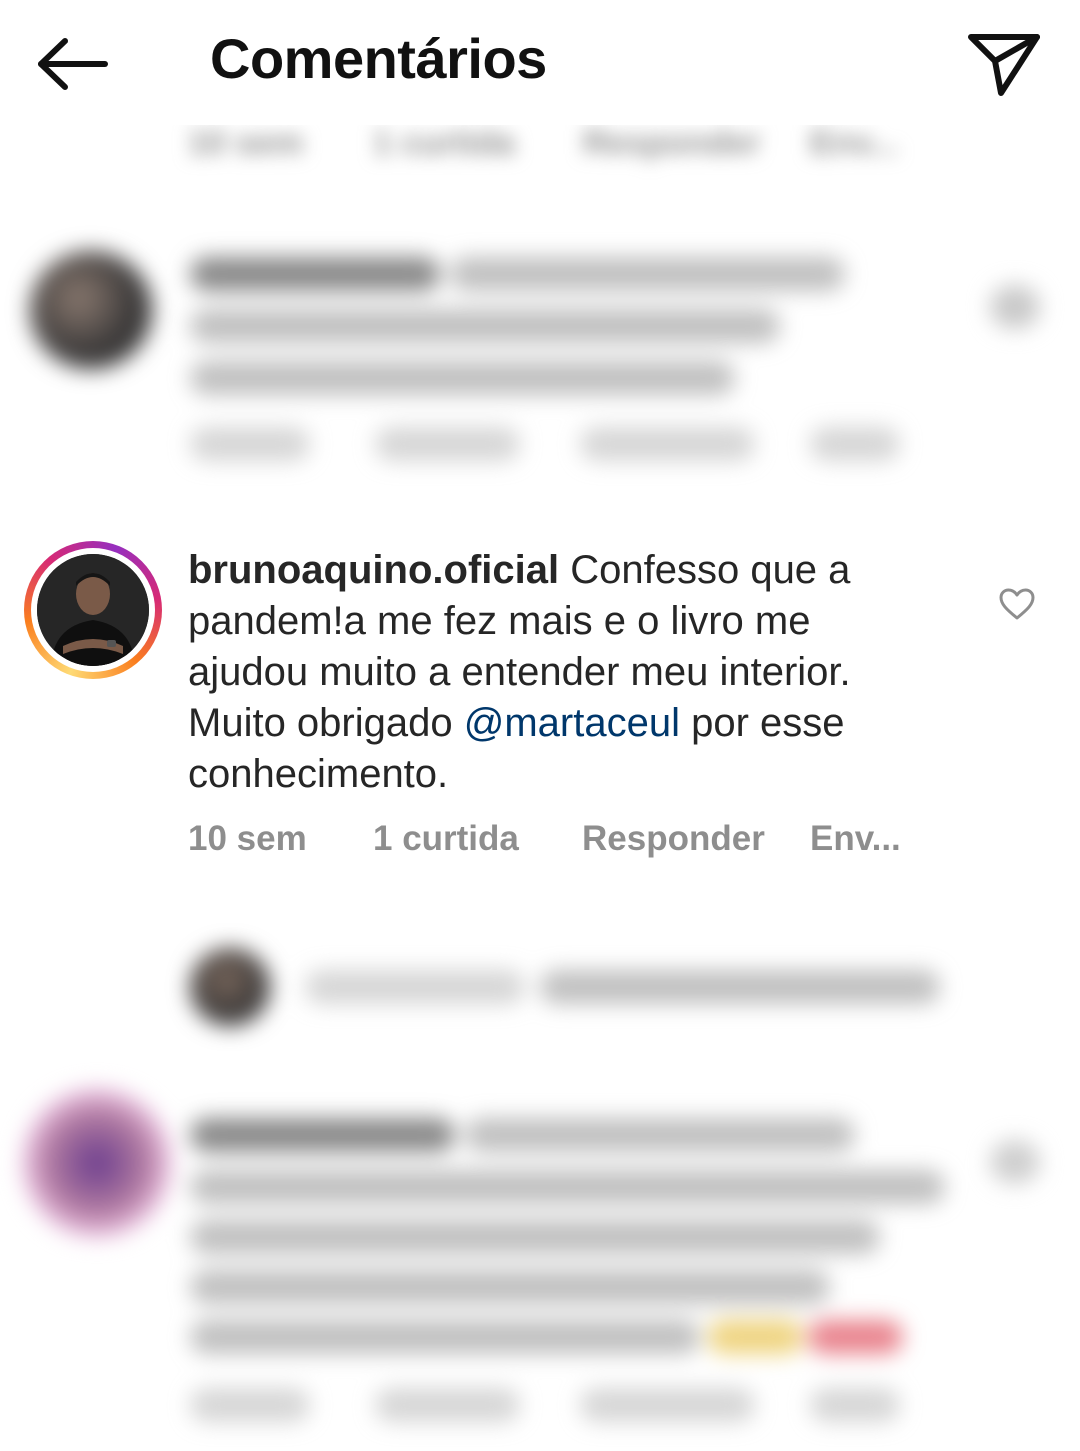  What do you see at coordinates (373, 570) in the screenshot?
I see `comment-username: brunoaquino.oficial` at bounding box center [373, 570].